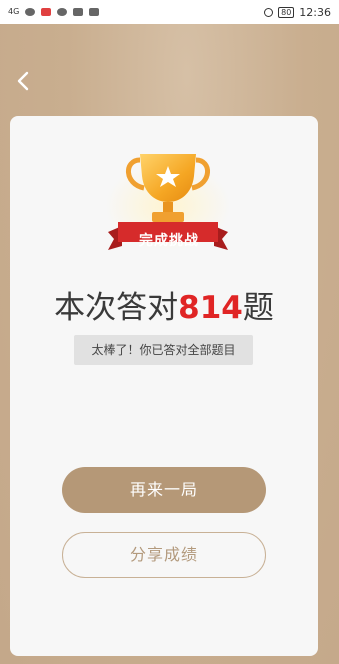 The width and height of the screenshot is (339, 664). I want to click on alarm-icon, so click(269, 12).